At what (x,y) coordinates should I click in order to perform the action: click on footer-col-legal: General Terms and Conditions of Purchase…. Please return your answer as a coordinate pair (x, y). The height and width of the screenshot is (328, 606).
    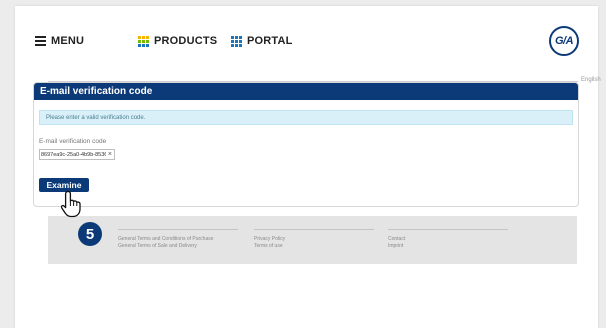
    Looking at the image, I should click on (178, 239).